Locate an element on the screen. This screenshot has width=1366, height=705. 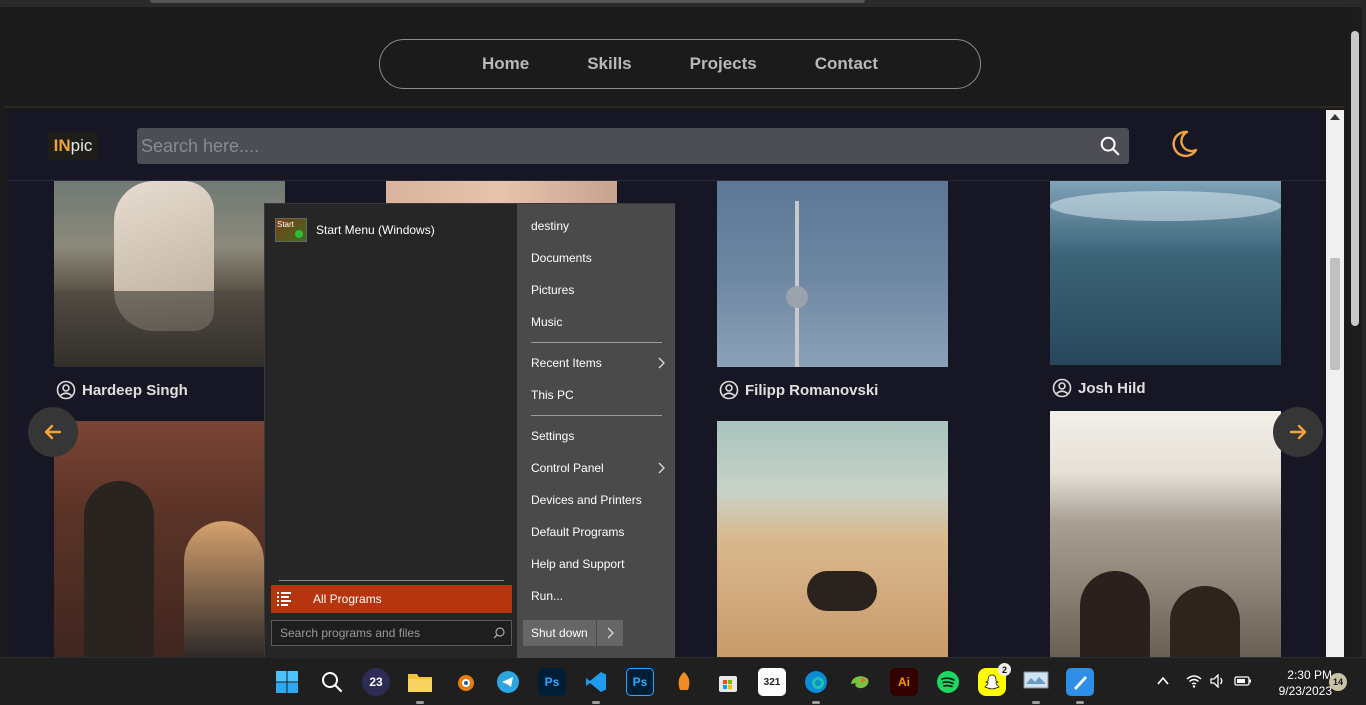
scroll-up-arrow is located at coordinates (1335, 117).